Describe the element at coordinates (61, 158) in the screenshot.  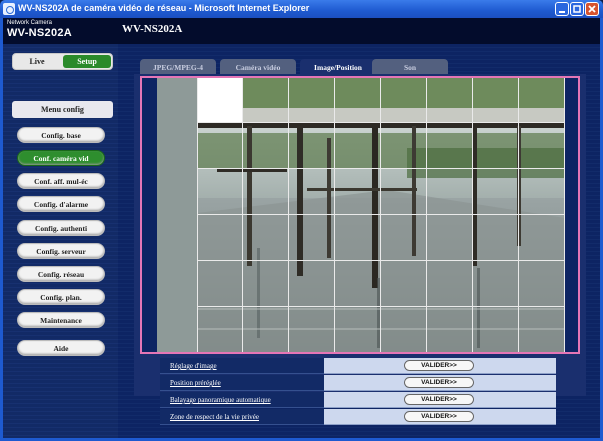
I see `menu-item-conf-camera-video: Conf. caméra vid` at that location.